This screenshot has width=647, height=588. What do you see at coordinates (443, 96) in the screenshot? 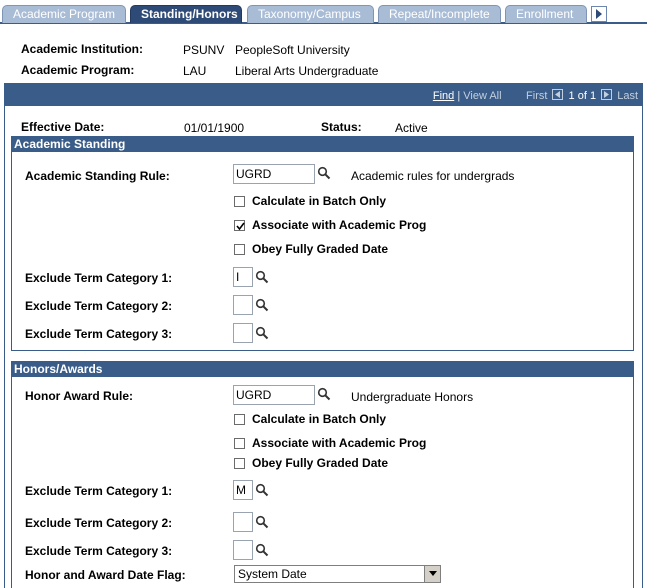
I see `find-link: Find` at bounding box center [443, 96].